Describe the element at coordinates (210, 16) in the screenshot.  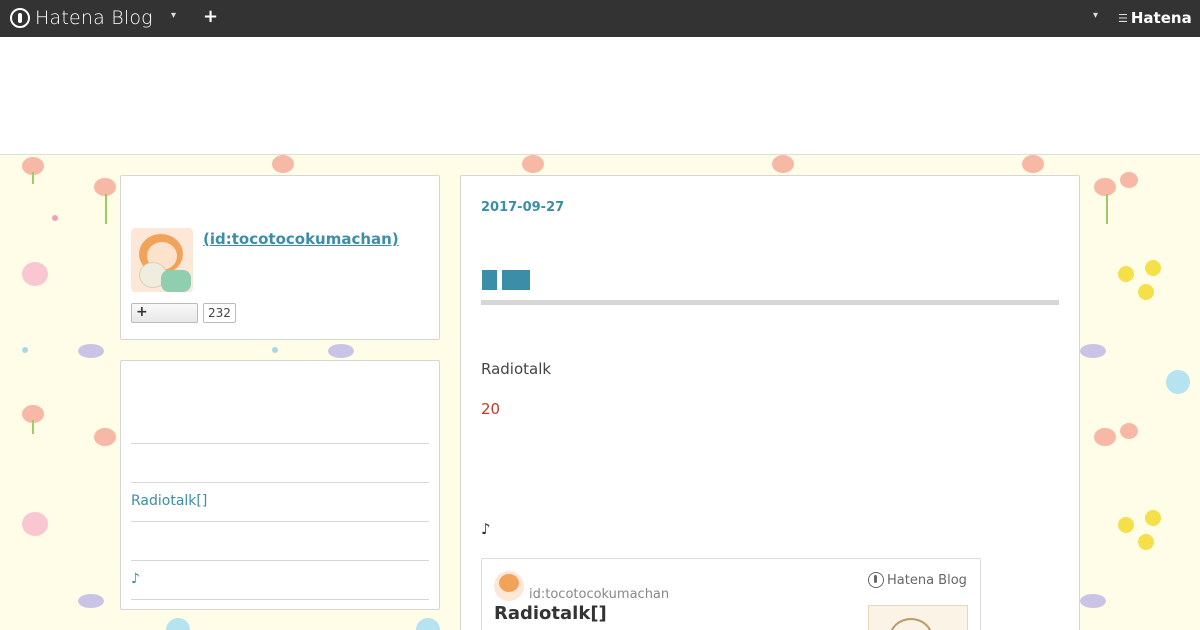
I see `add-entry-button: +` at that location.